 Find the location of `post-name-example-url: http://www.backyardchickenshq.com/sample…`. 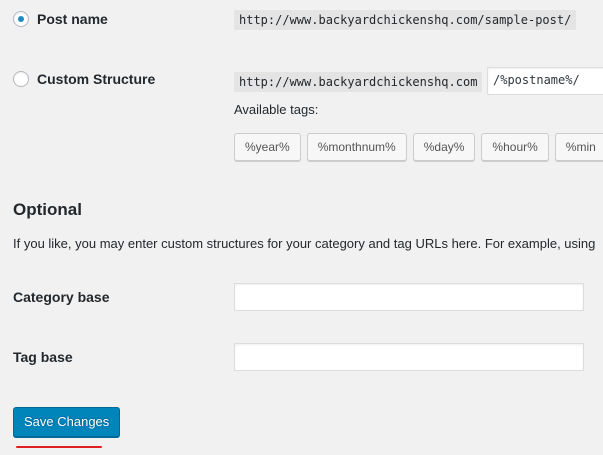

post-name-example-url: http://www.backyardchickenshq.com/sample… is located at coordinates (405, 20).